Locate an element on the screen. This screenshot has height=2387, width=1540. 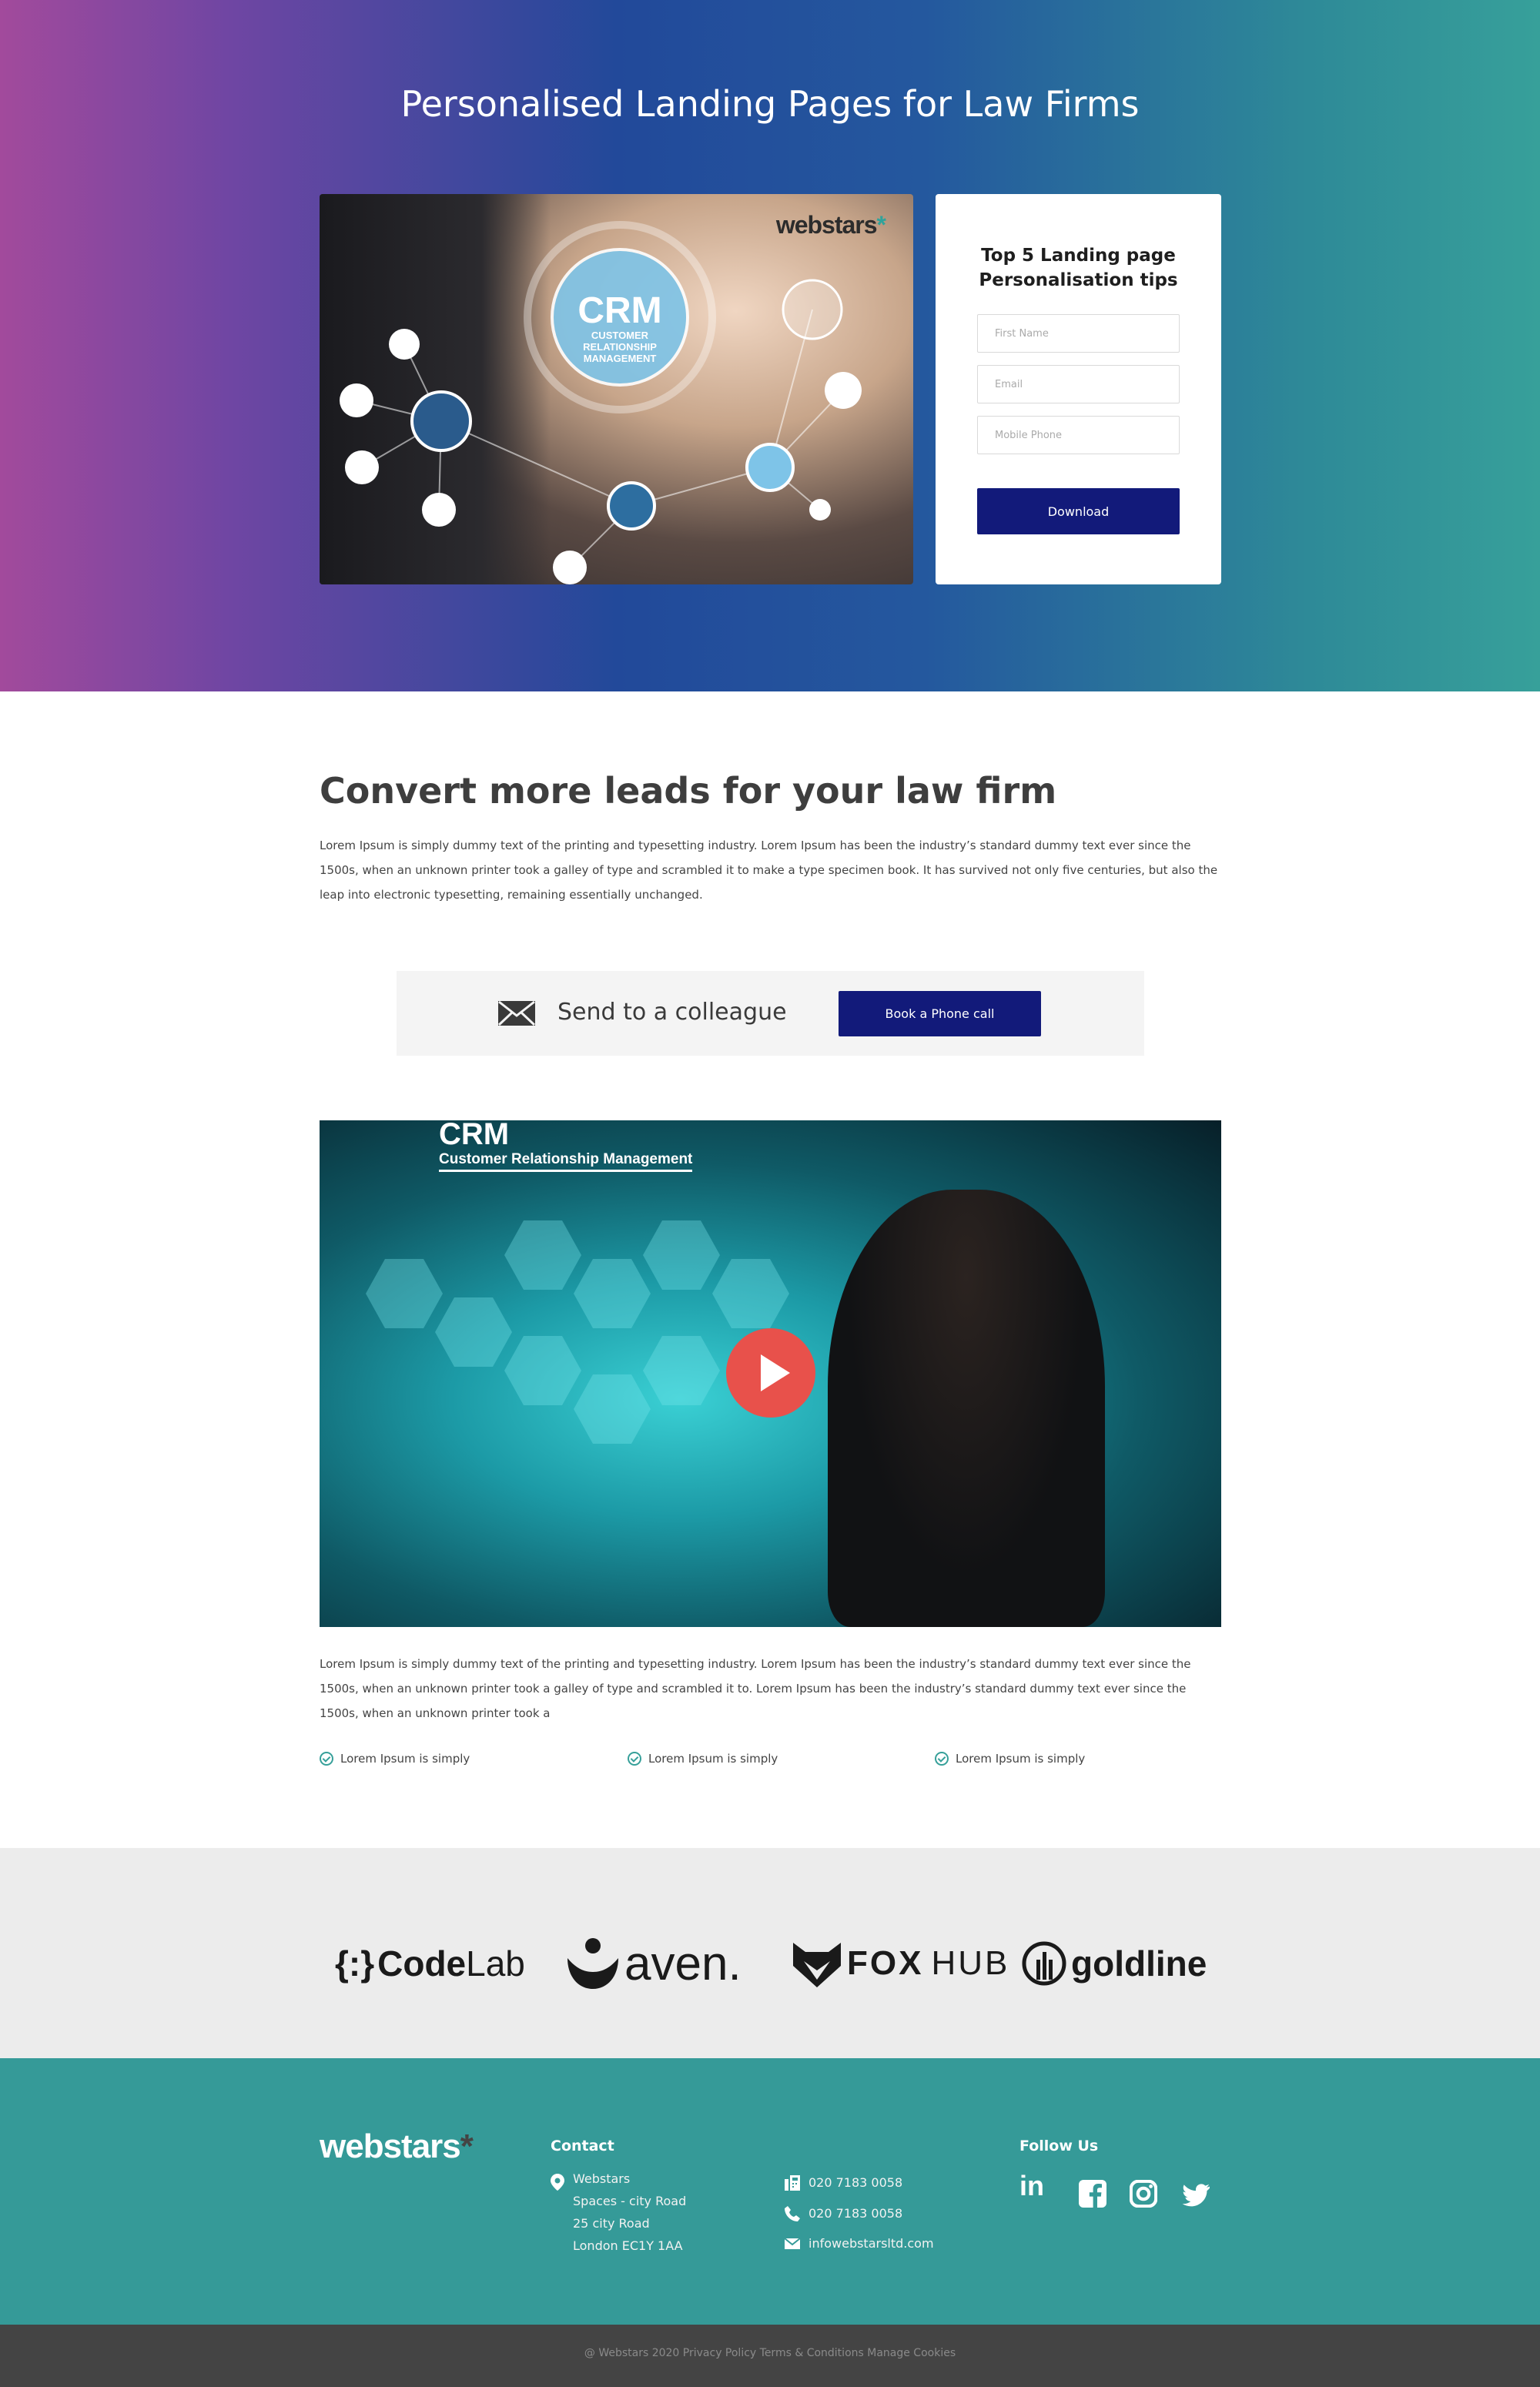
form-title: Top 5 Landing page Personalisation tips is located at coordinates (1078, 268).